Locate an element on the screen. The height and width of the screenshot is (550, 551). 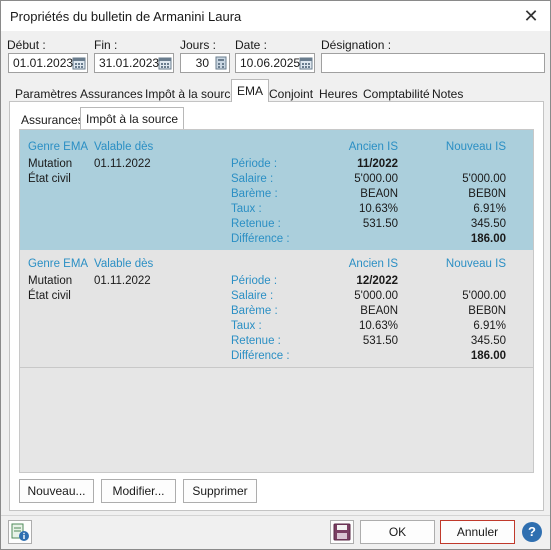
fin-value: 31.01.2023 is located at coordinates (129, 63).